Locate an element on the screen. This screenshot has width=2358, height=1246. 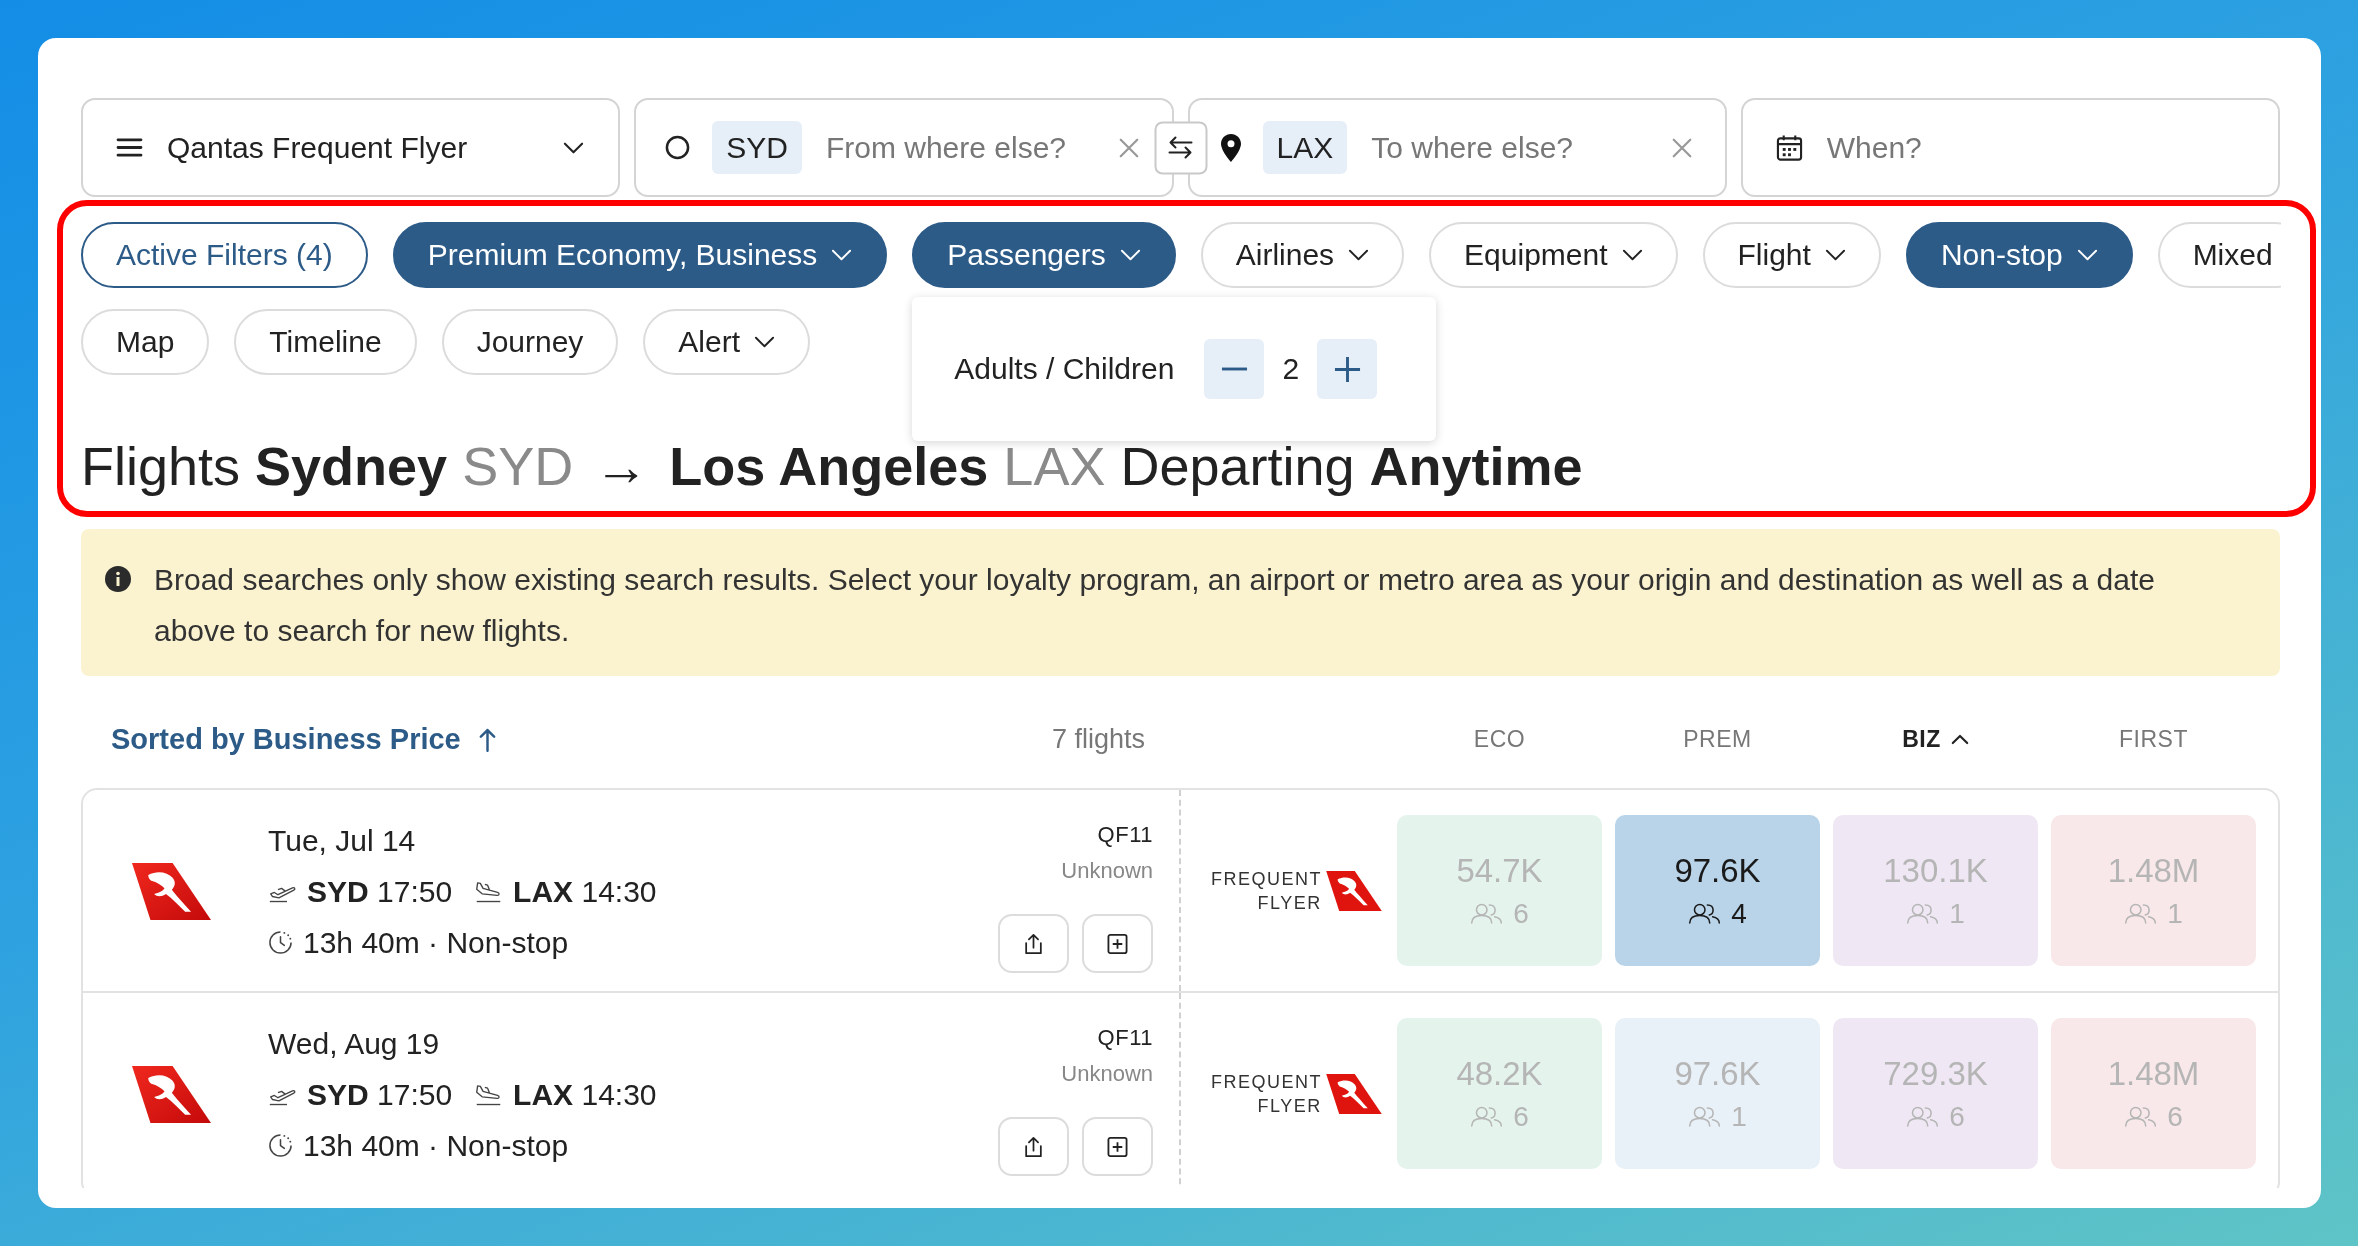
view-chip: Map is located at coordinates (145, 342).